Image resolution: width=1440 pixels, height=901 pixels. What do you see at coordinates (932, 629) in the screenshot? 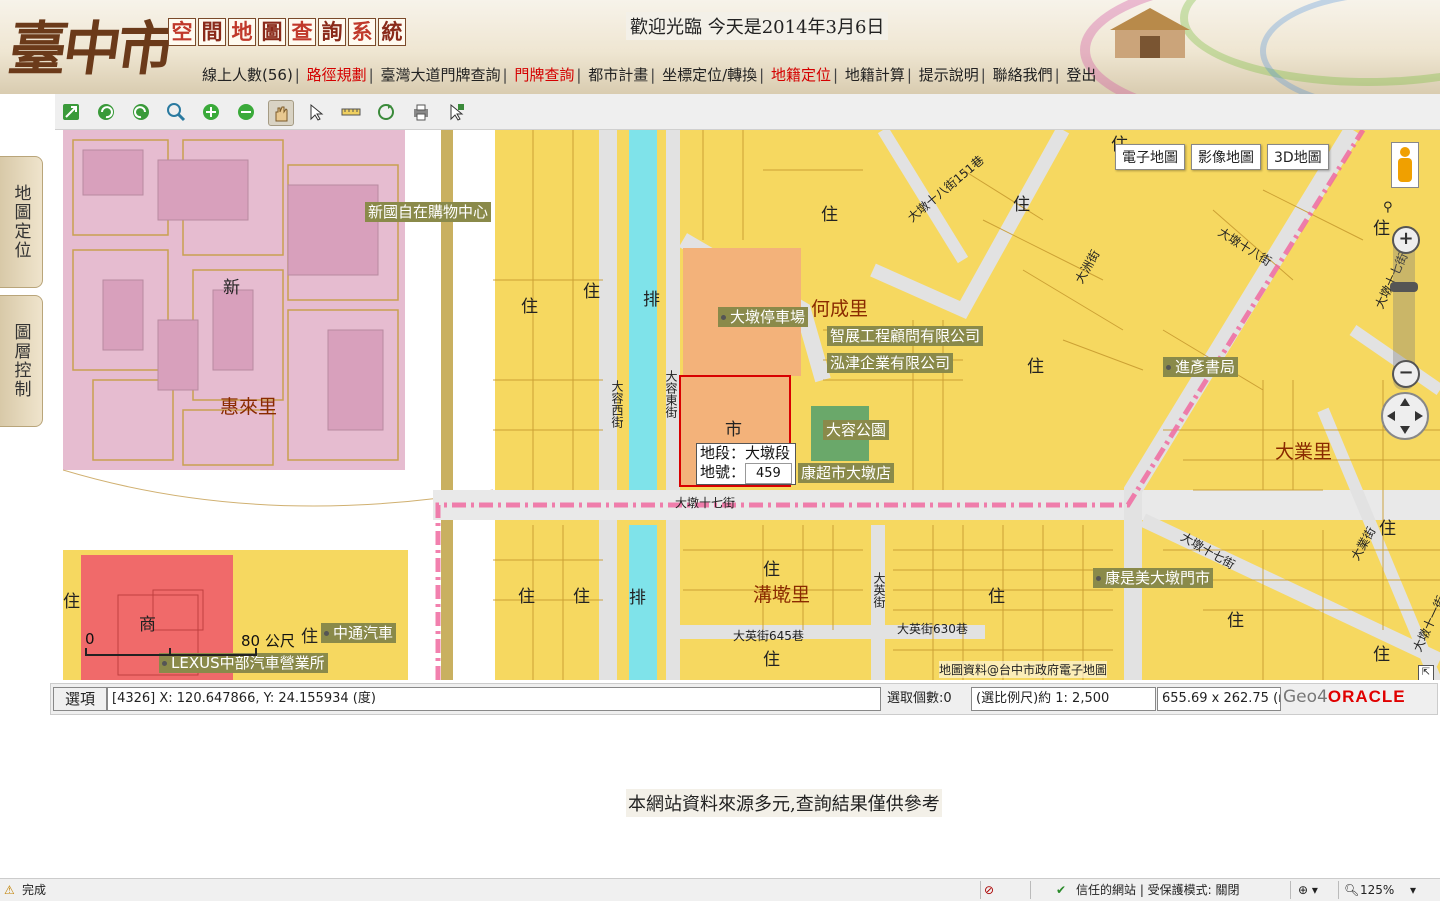
I see `street-label: 大英街630巷` at bounding box center [932, 629].